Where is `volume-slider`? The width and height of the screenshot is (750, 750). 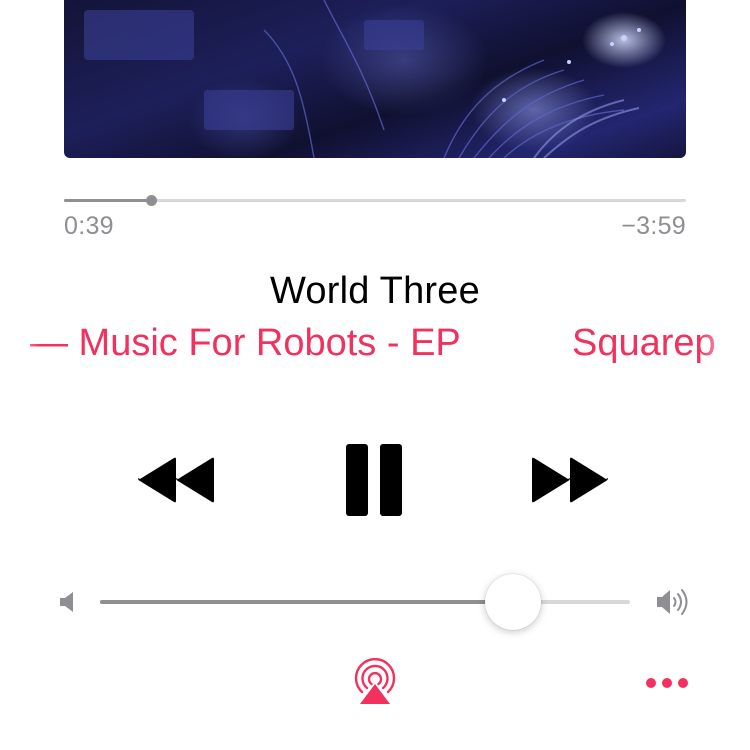
volume-slider is located at coordinates (365, 602).